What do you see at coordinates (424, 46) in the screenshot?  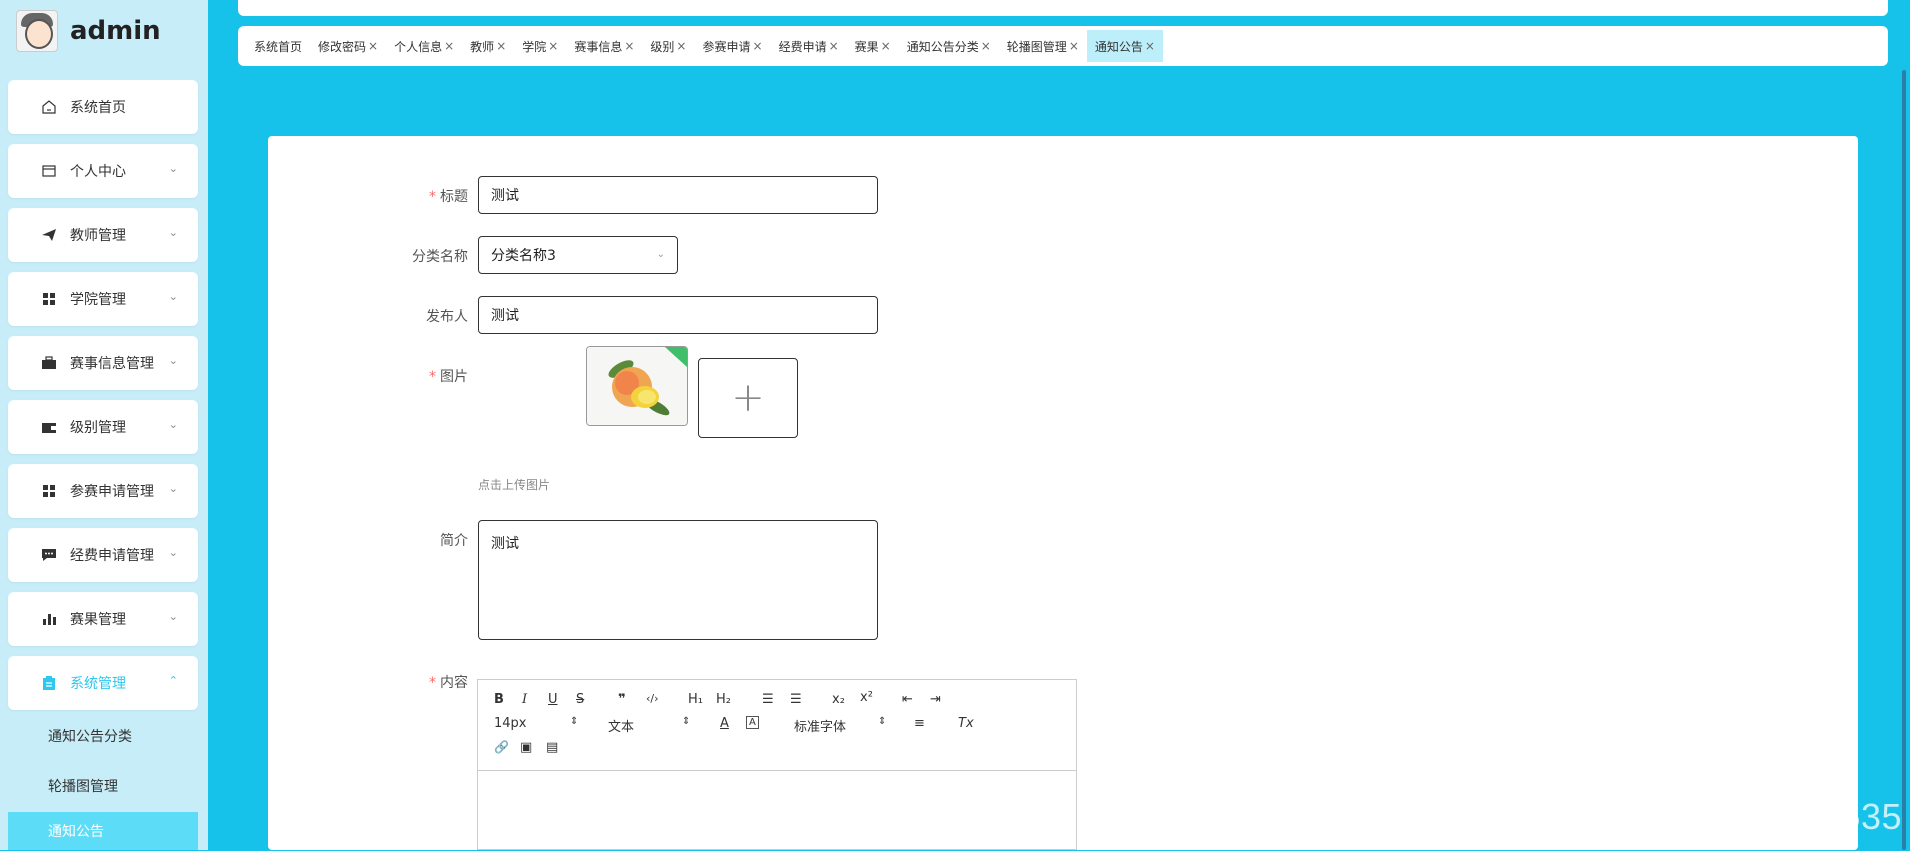 I see `tab-personal-info: 个人信息 ×` at bounding box center [424, 46].